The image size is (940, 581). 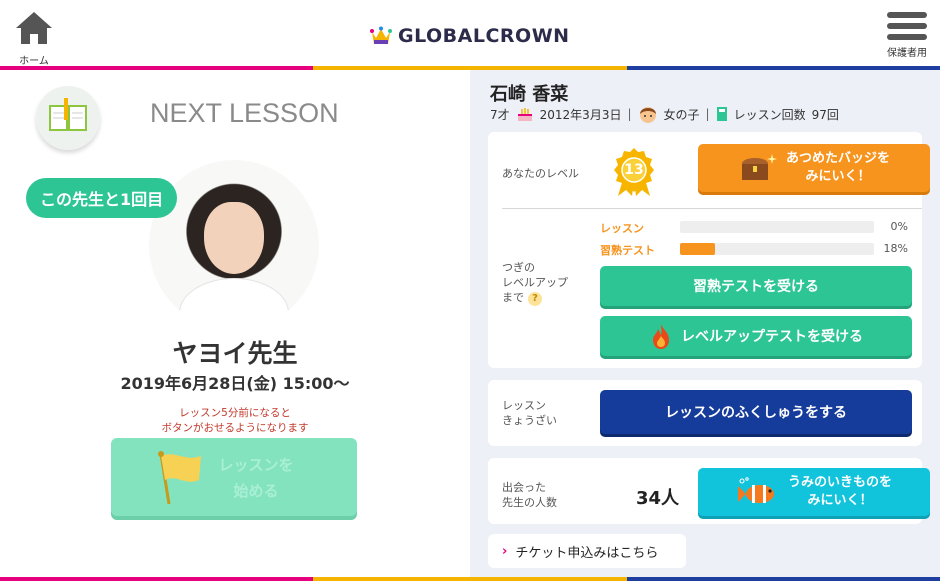 What do you see at coordinates (529, 413) in the screenshot?
I see `review-label: レッスン きょうざい` at bounding box center [529, 413].